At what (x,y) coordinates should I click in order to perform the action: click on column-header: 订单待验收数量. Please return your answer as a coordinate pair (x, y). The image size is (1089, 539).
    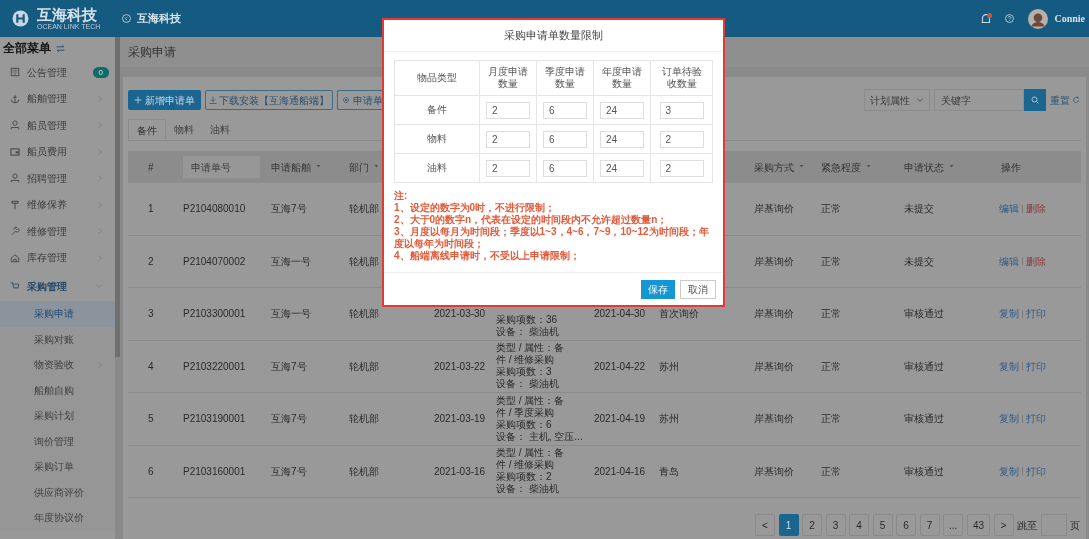
    Looking at the image, I should click on (681, 78).